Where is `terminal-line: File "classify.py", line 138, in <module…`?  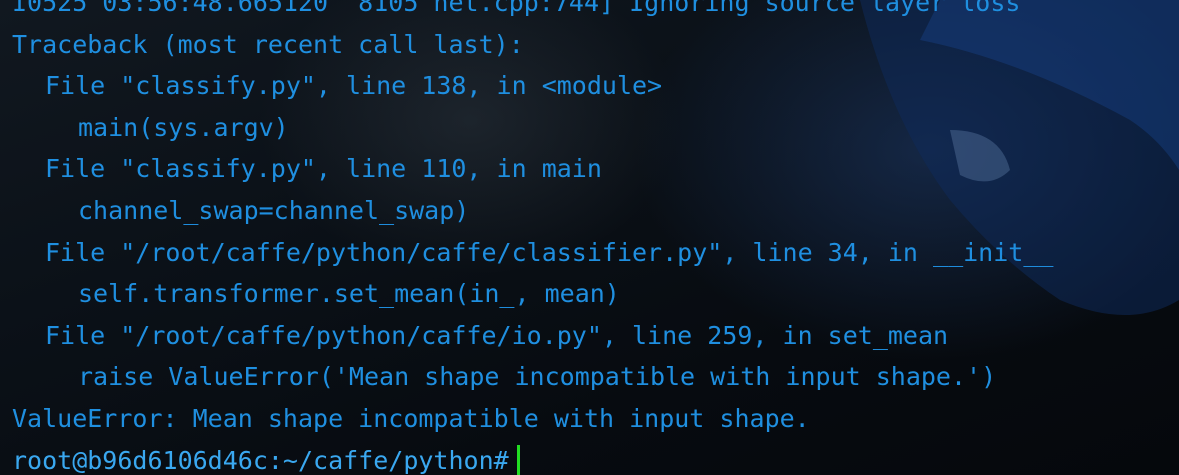
terminal-line: File "classify.py", line 138, in <module… is located at coordinates (354, 86).